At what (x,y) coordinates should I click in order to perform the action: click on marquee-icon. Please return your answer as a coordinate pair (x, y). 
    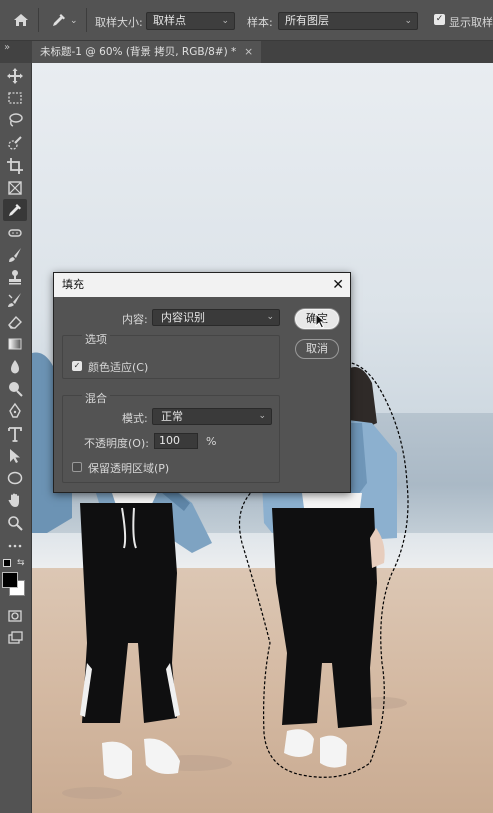
    Looking at the image, I should click on (15, 98).